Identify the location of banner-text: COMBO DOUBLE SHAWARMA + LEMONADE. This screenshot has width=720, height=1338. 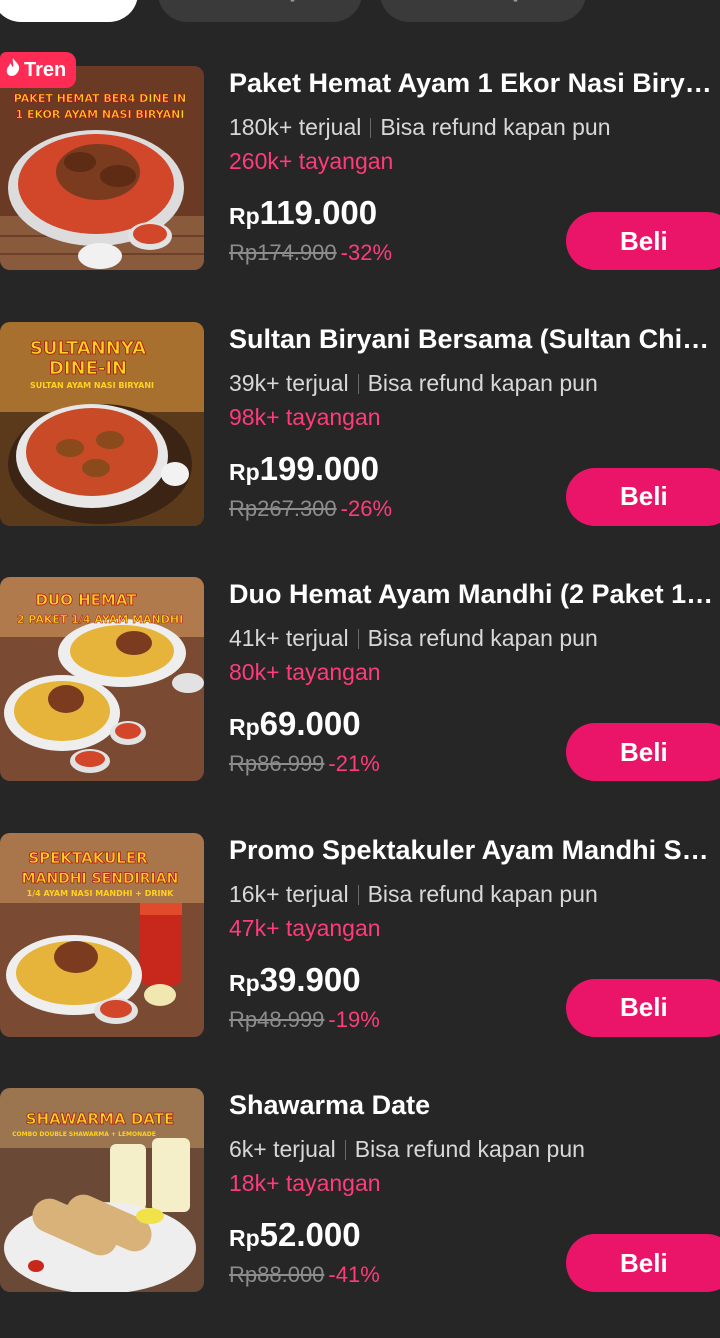
(84, 1134).